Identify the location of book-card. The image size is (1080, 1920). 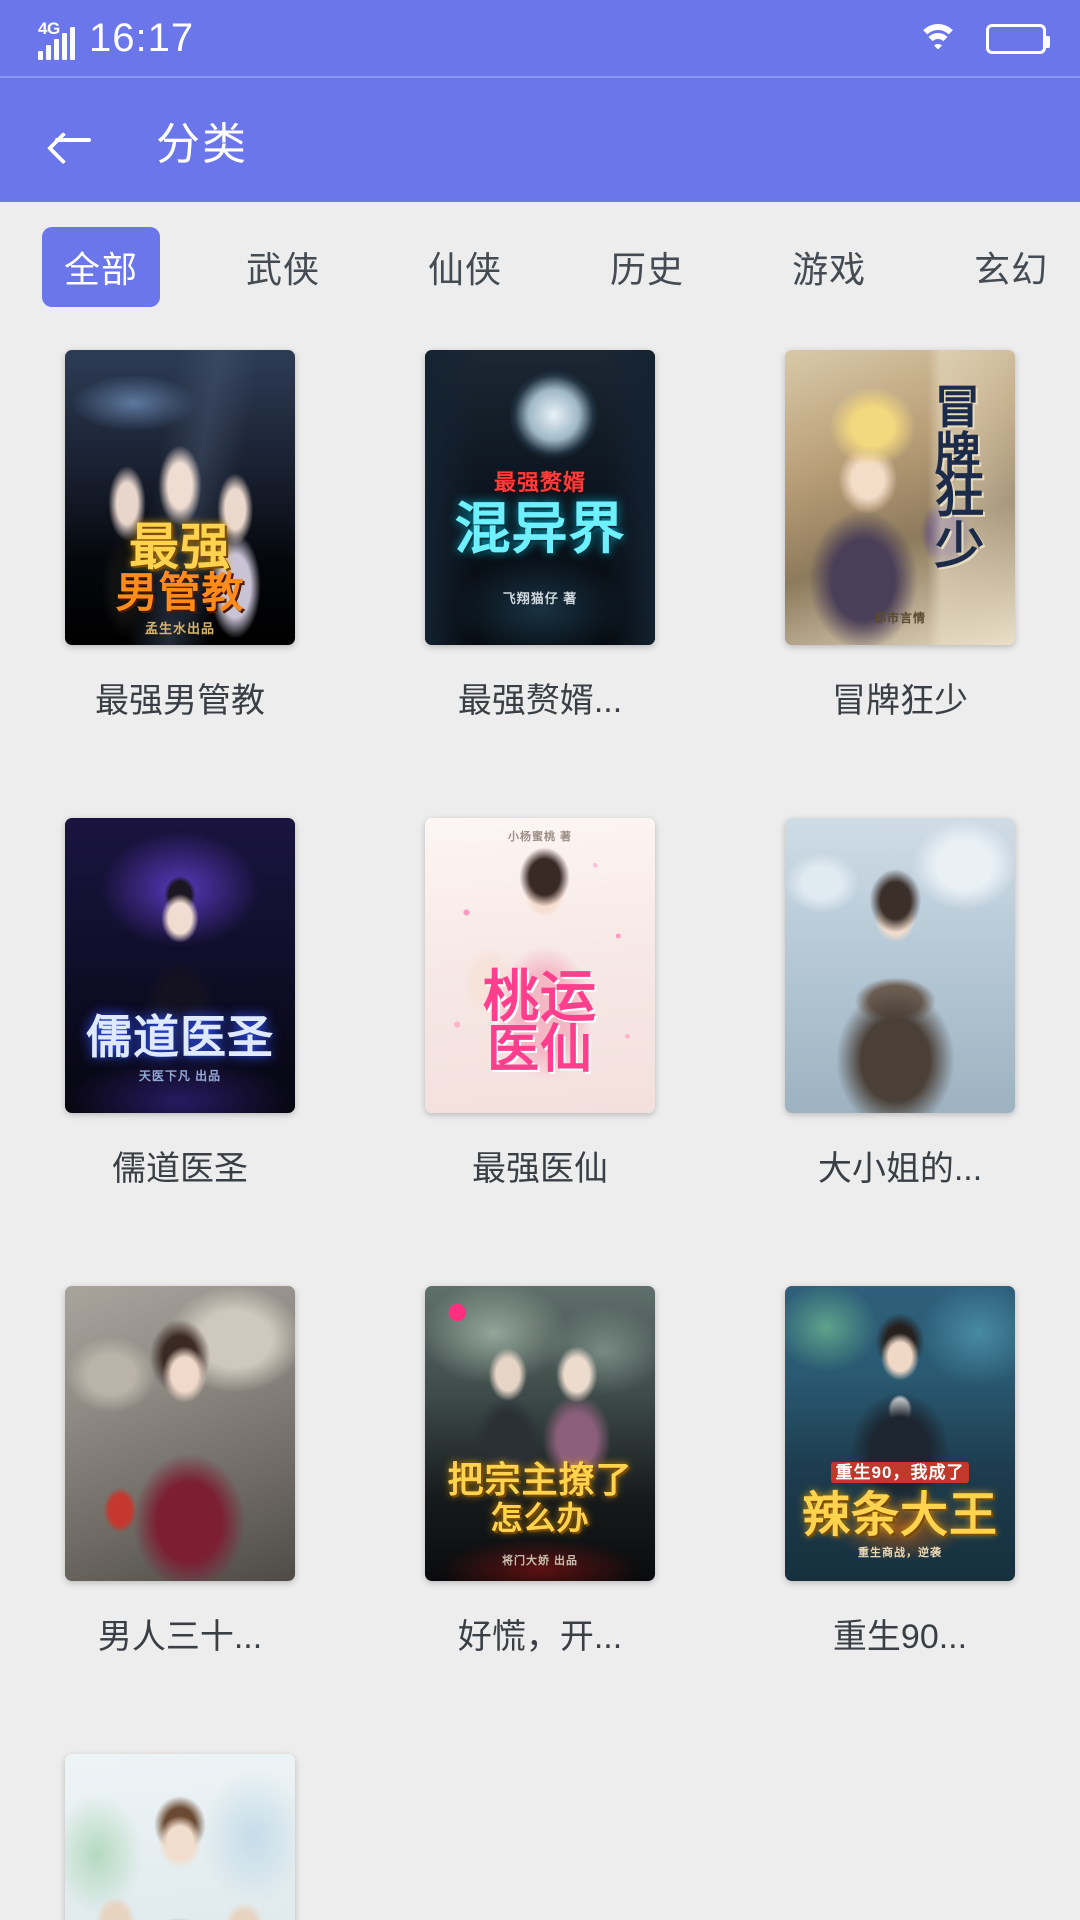
(180, 1837).